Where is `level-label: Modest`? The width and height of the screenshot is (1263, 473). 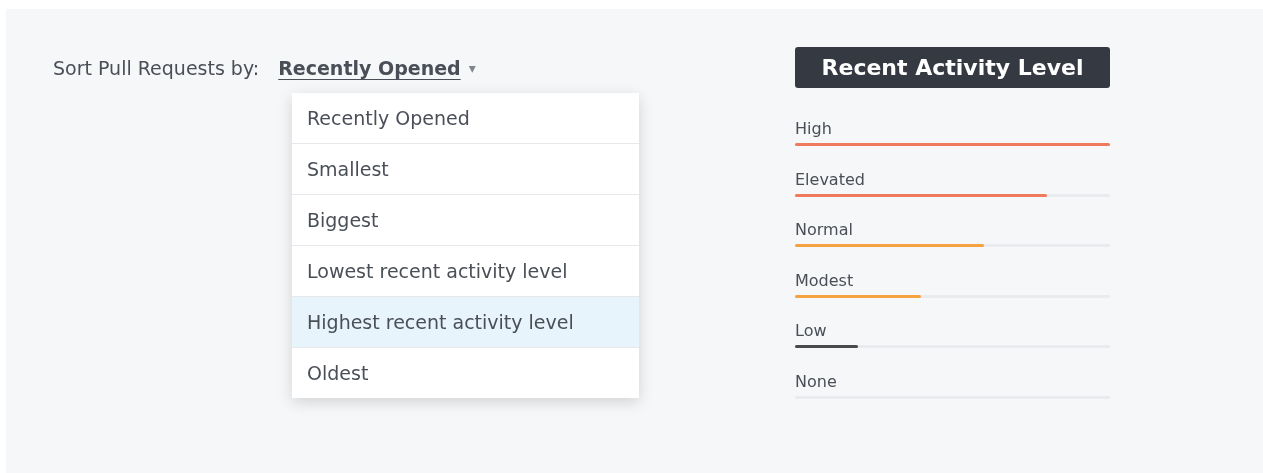
level-label: Modest is located at coordinates (825, 281).